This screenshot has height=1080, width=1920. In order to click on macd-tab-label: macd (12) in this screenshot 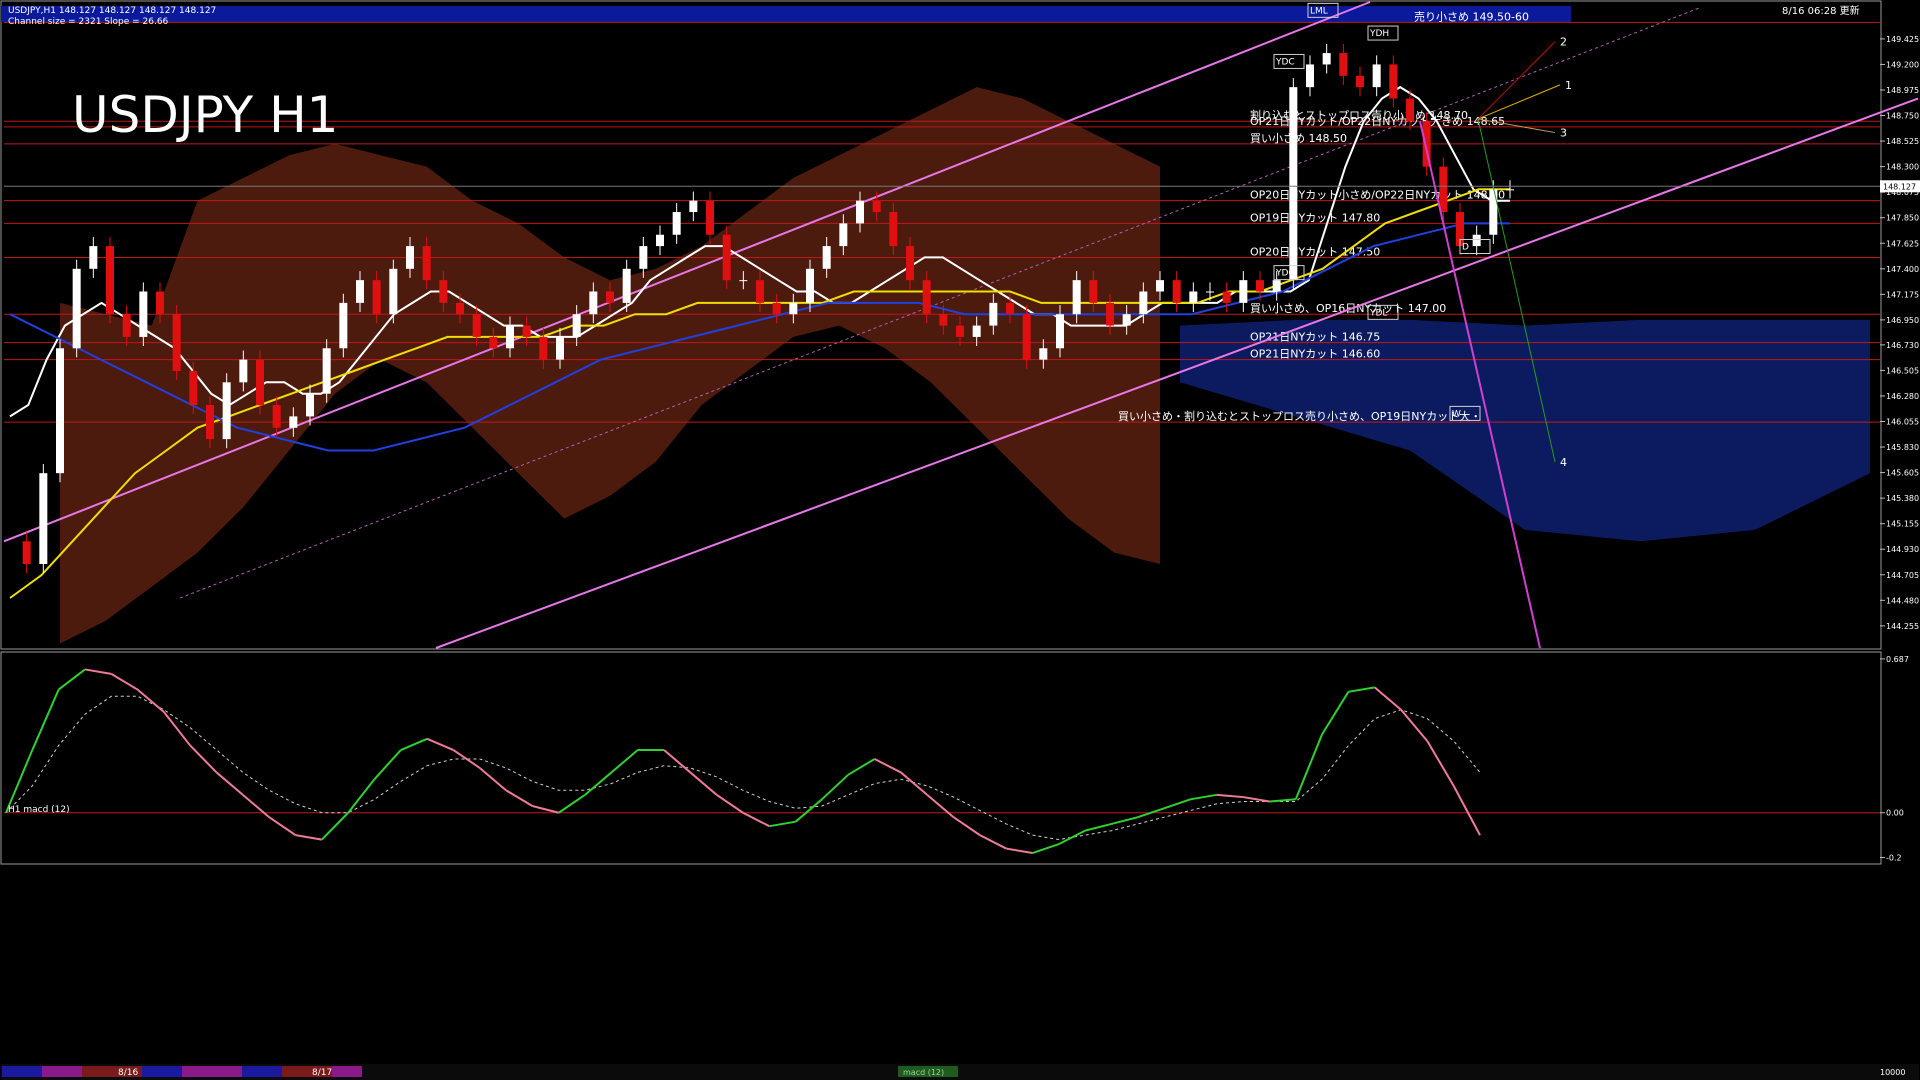, I will do `click(923, 1072)`.